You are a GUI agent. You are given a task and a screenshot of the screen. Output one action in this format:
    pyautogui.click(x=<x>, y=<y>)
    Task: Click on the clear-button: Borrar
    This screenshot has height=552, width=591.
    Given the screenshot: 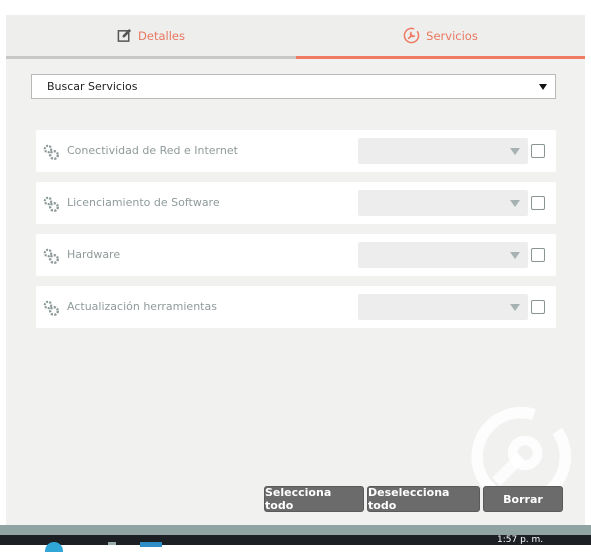 What is the action you would take?
    pyautogui.click(x=523, y=499)
    